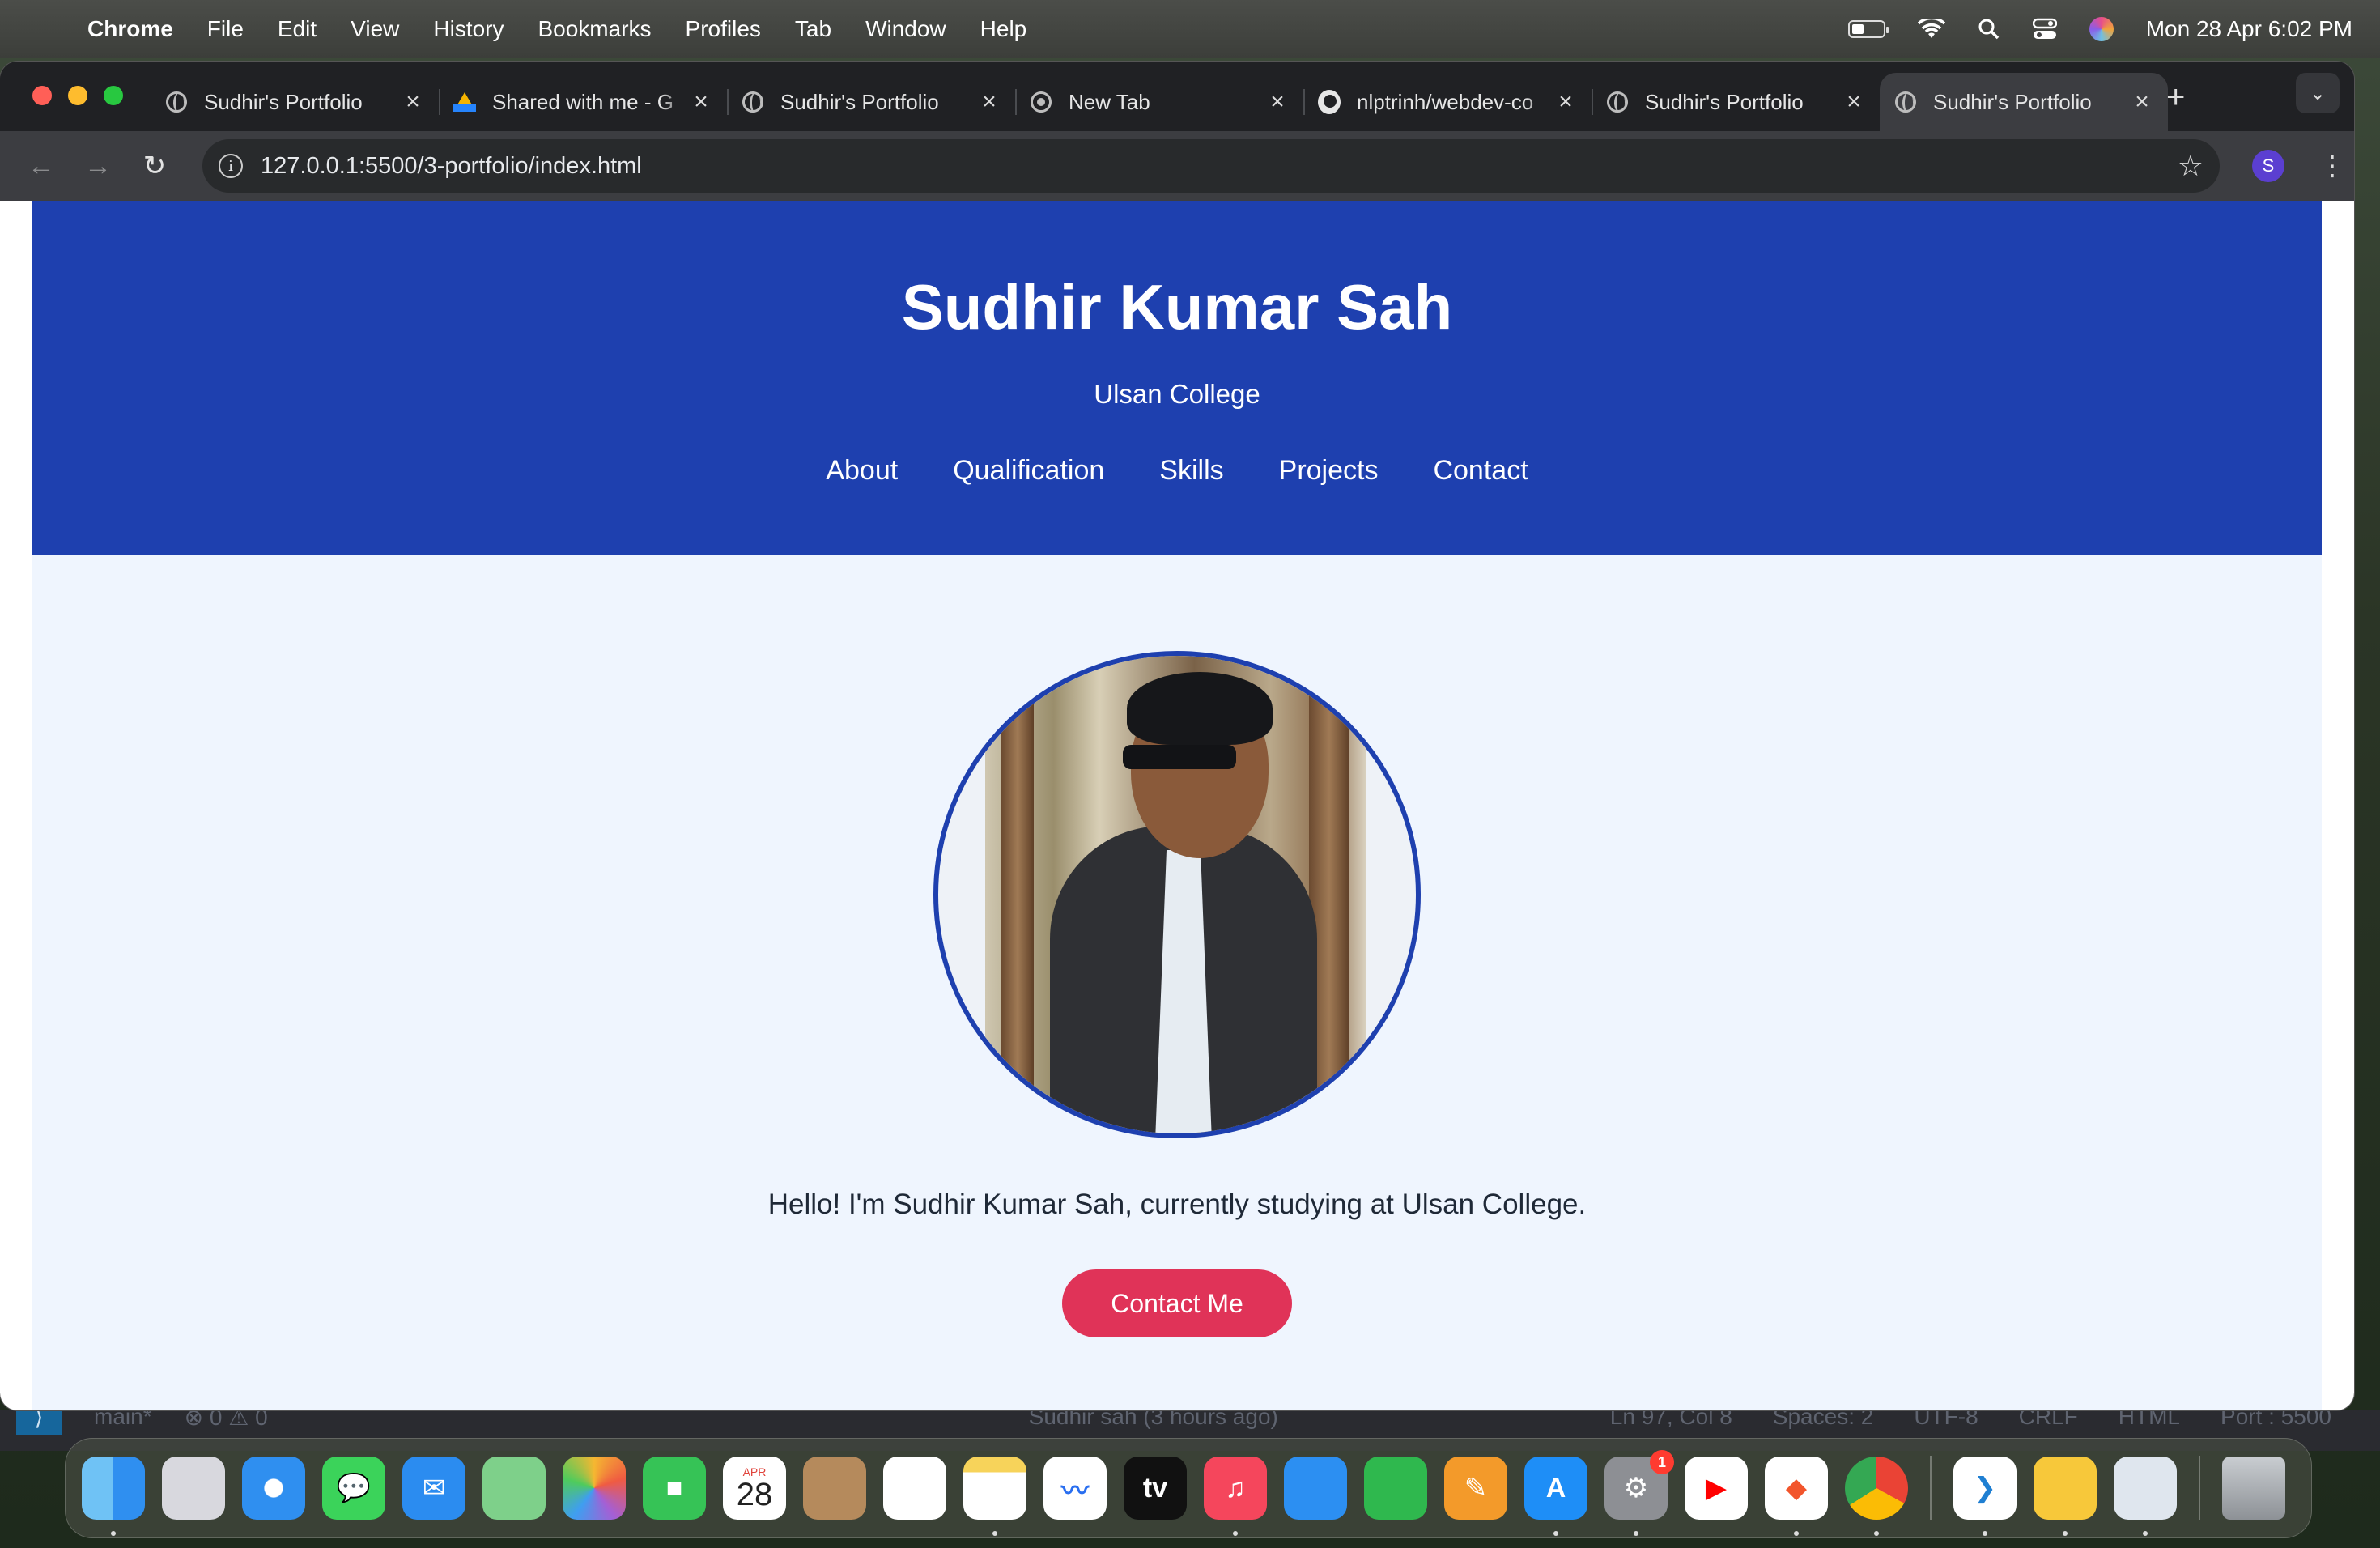  I want to click on menu-tab: Tab, so click(813, 29).